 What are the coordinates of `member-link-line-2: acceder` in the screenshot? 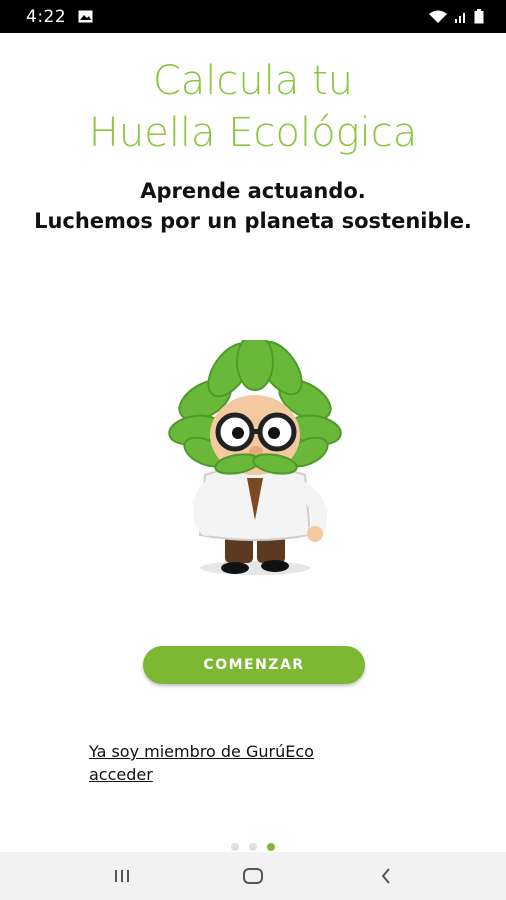 It's located at (121, 774).